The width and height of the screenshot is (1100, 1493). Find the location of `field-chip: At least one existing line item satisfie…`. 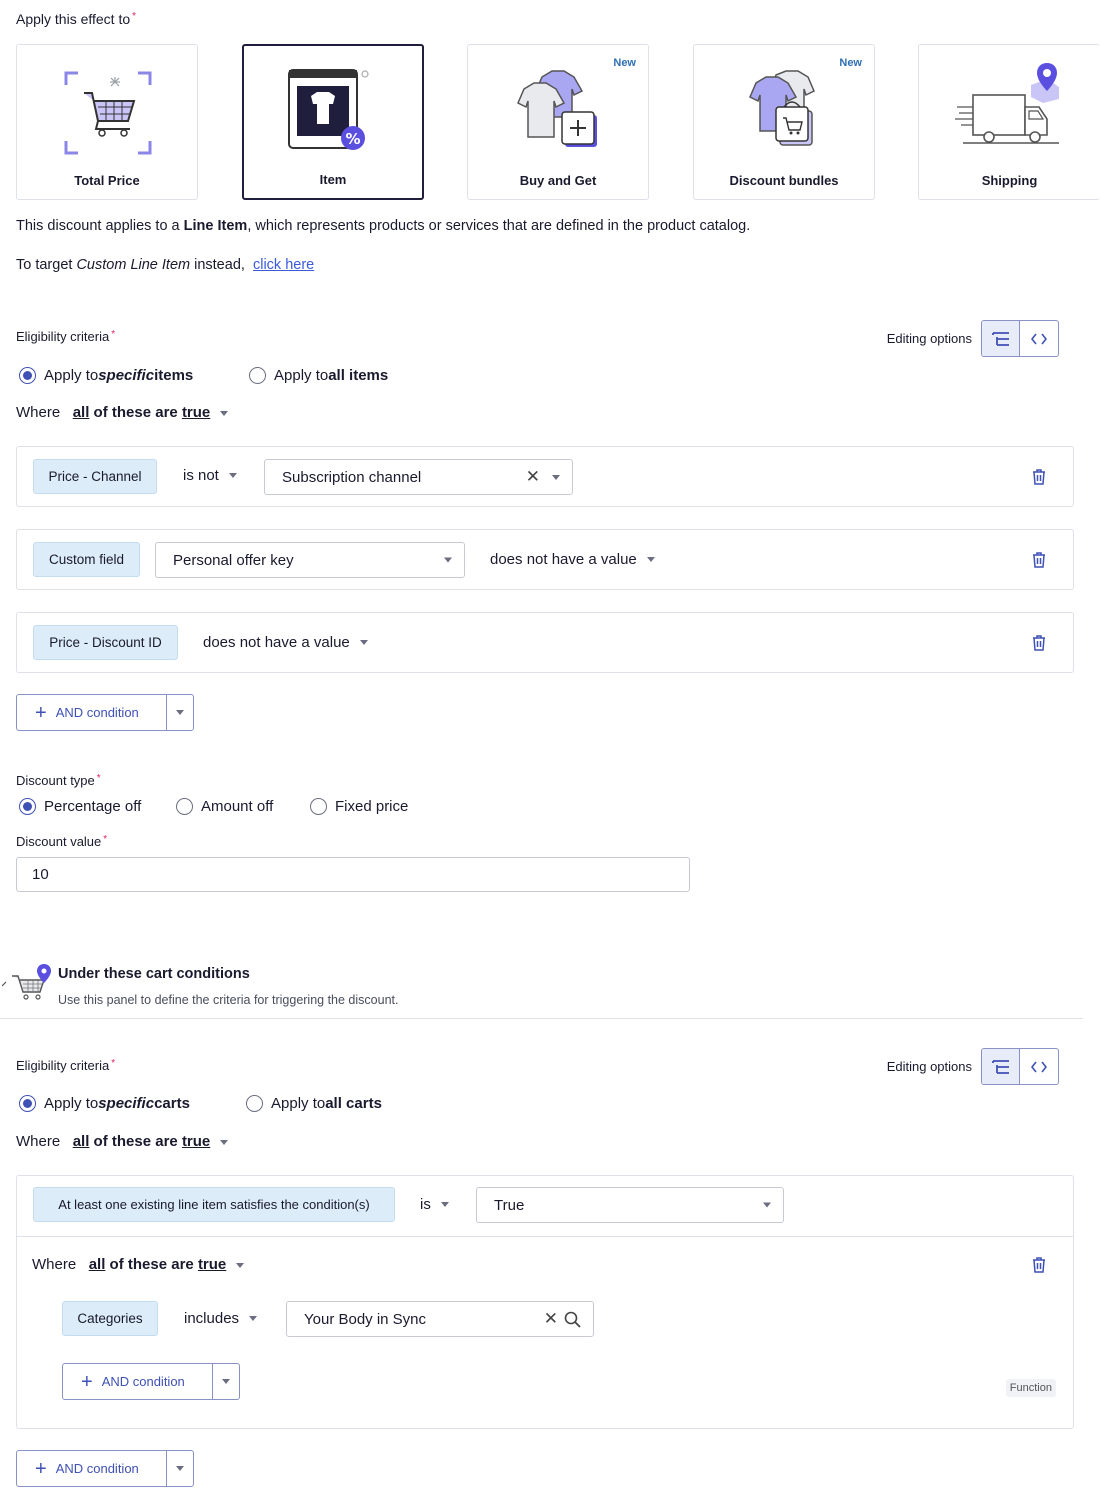

field-chip: At least one existing line item satisfie… is located at coordinates (214, 1204).